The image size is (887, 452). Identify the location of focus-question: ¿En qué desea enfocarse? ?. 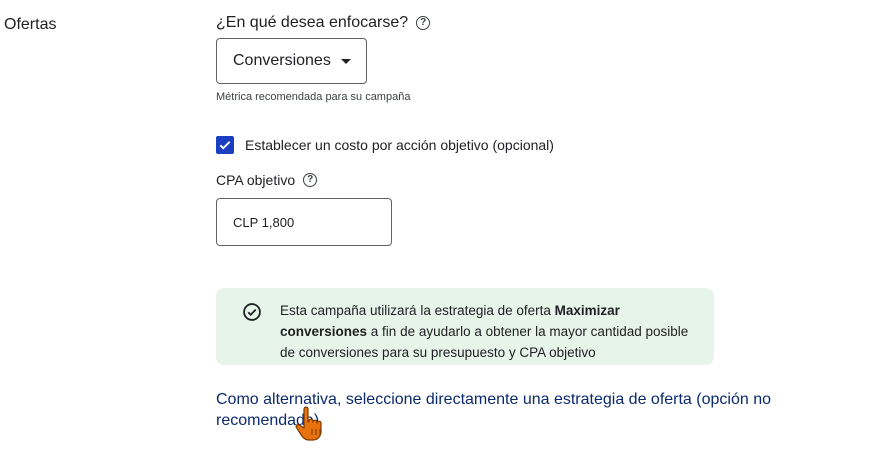
(323, 23).